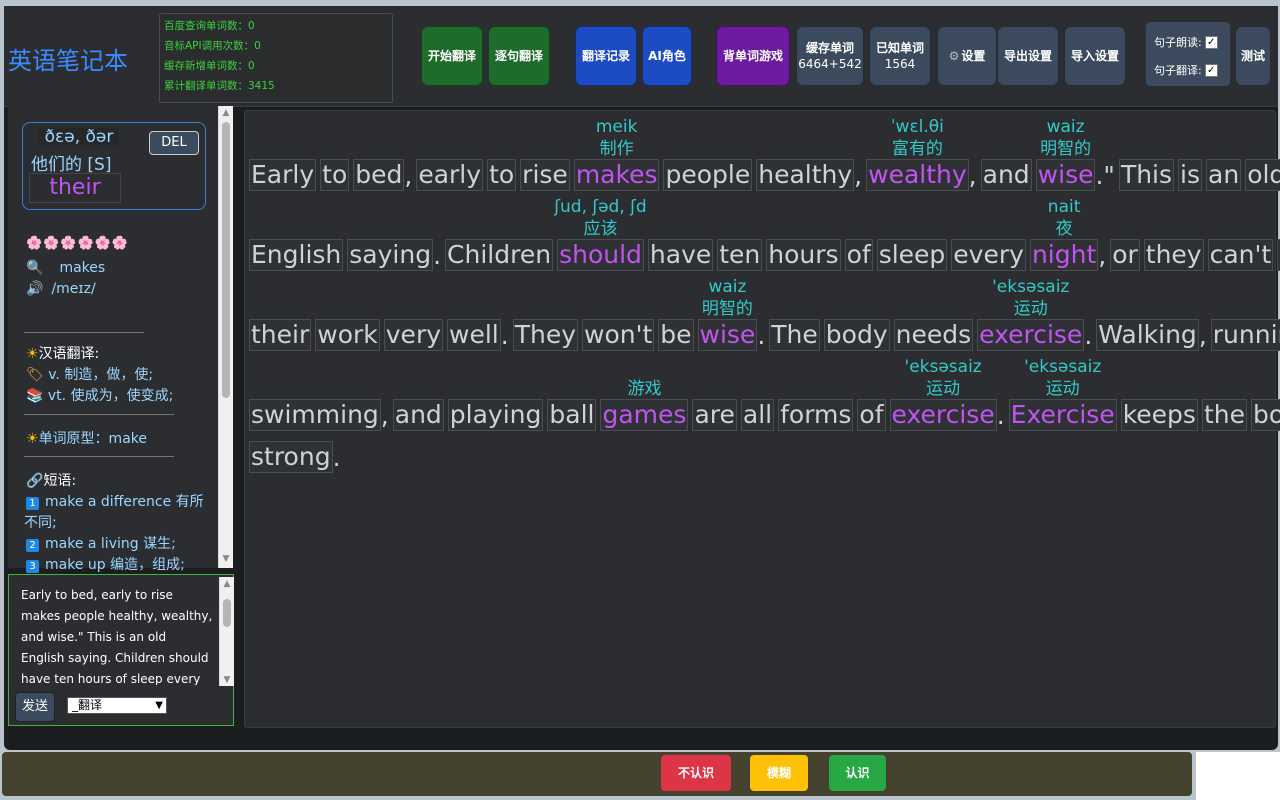  Describe the element at coordinates (226, 633) in the screenshot. I see `sentence-scrollbar: ▲ ▼` at that location.